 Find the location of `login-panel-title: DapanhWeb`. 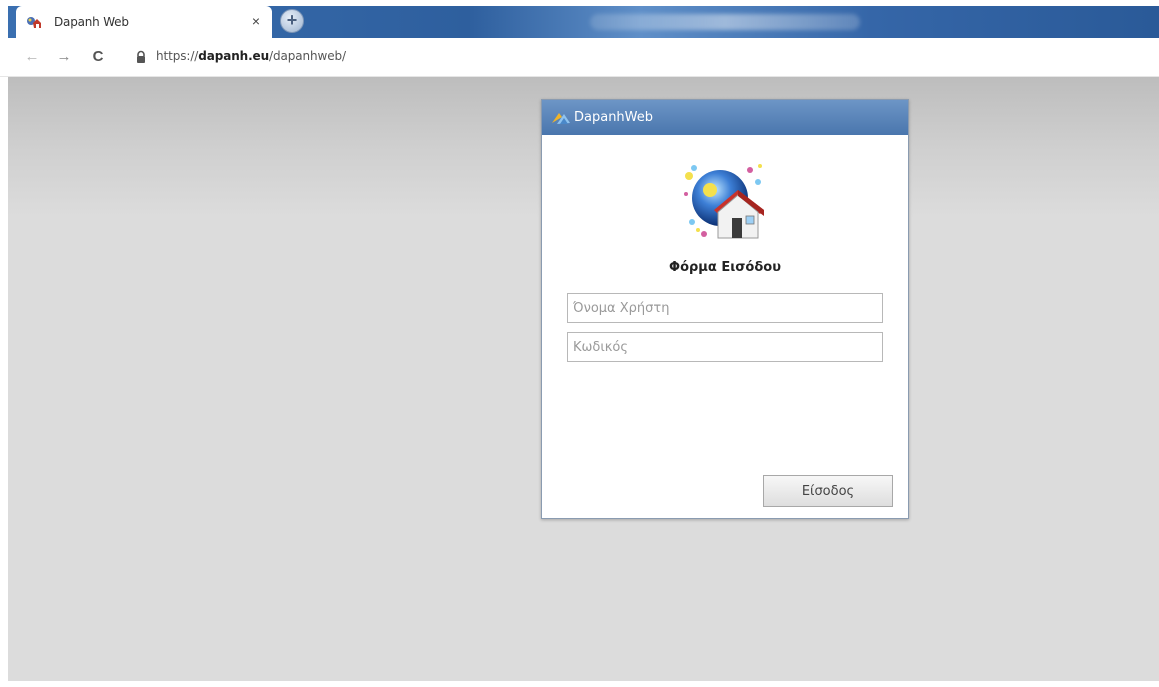

login-panel-title: DapanhWeb is located at coordinates (614, 117).